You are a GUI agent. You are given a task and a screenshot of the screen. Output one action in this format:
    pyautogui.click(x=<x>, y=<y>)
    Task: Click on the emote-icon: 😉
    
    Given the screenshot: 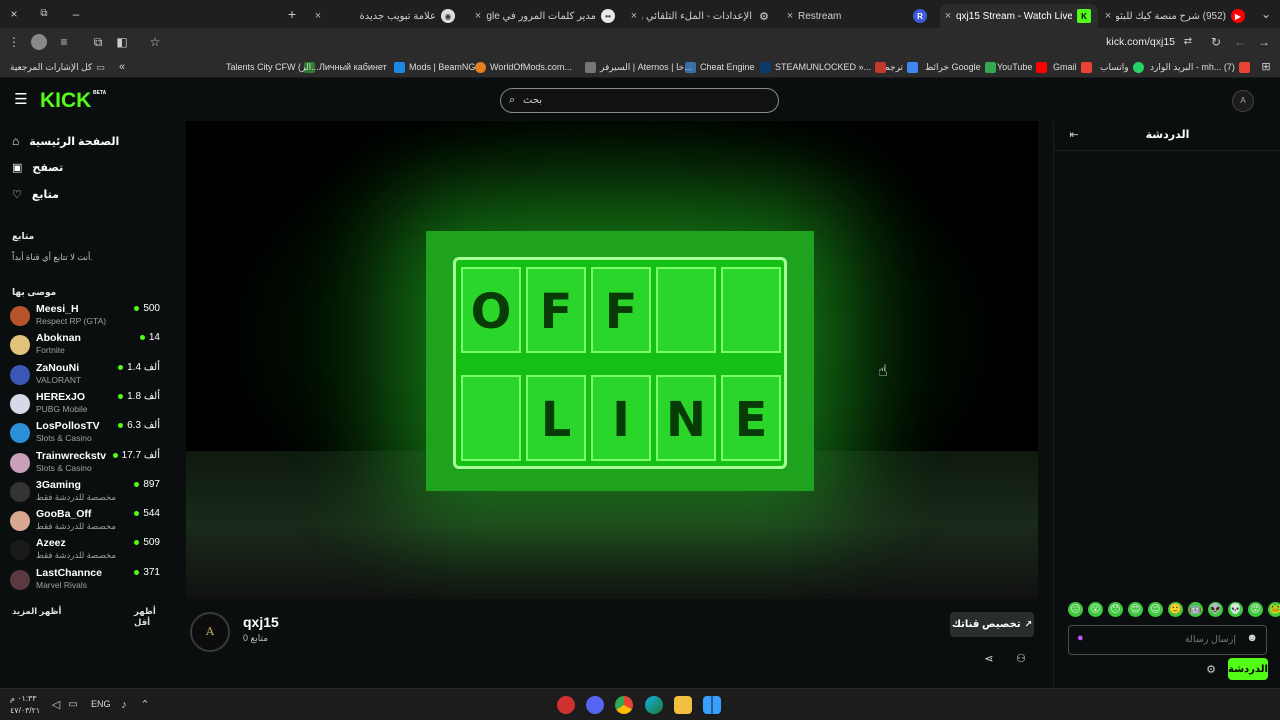 What is the action you would take?
    pyautogui.click(x=1155, y=609)
    